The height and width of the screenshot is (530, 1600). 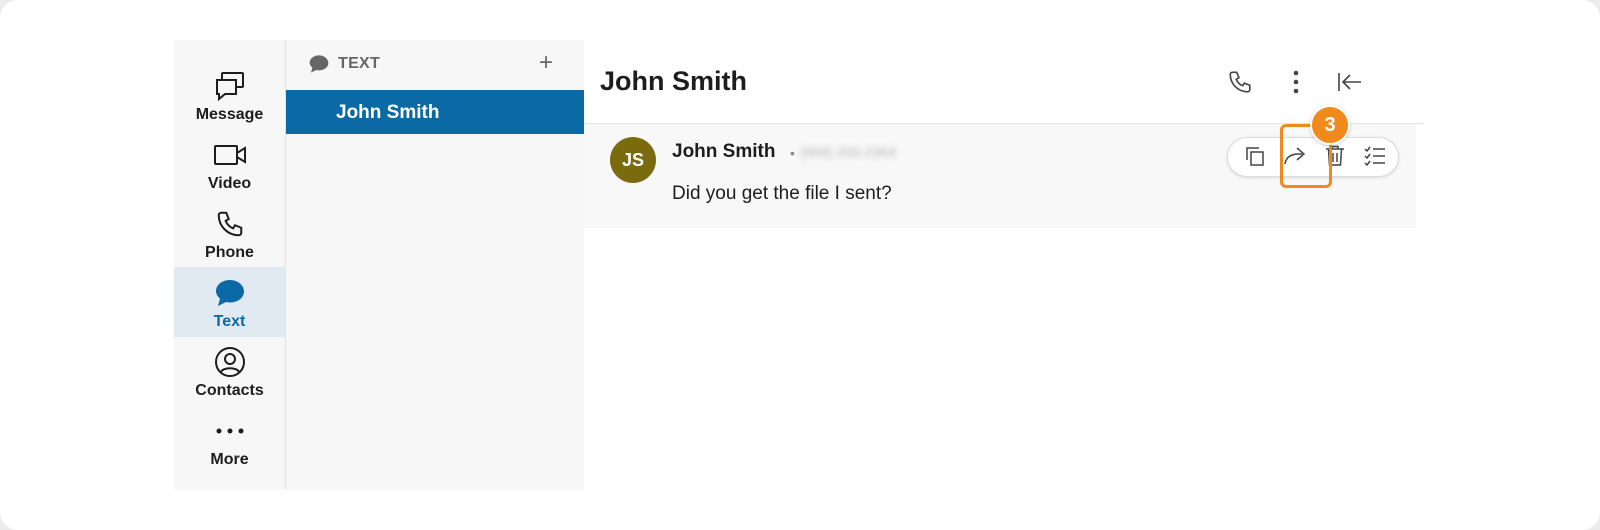 I want to click on select-button, so click(x=1375, y=158).